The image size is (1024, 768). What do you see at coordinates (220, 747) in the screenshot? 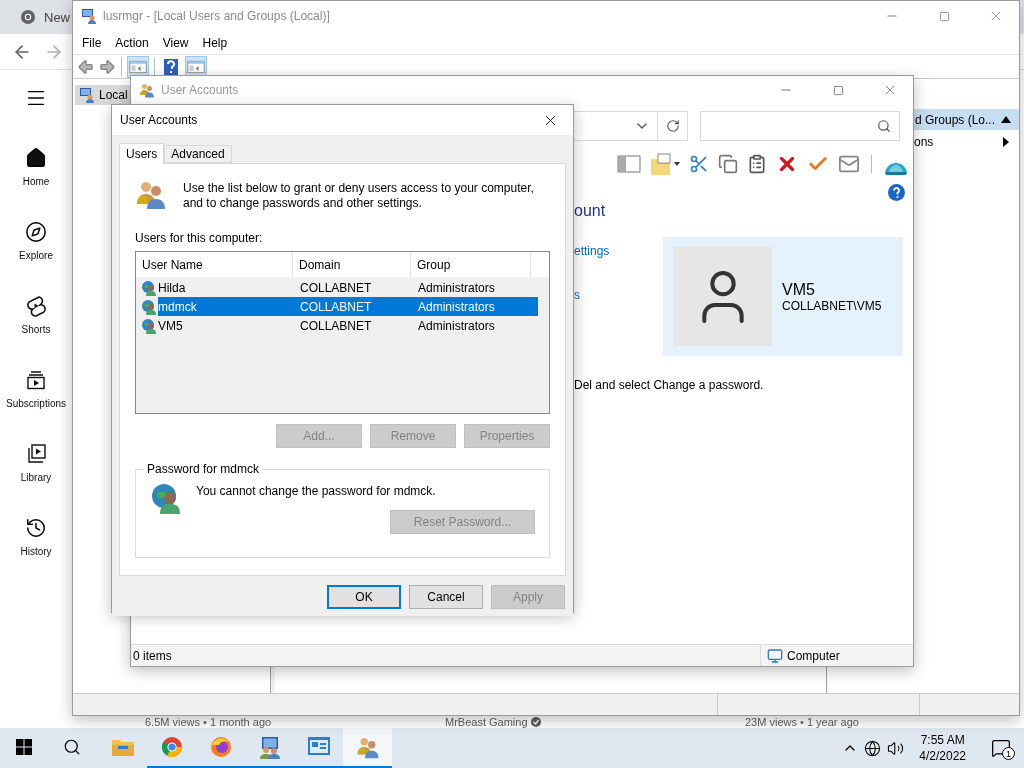
I see `firefox-icon` at bounding box center [220, 747].